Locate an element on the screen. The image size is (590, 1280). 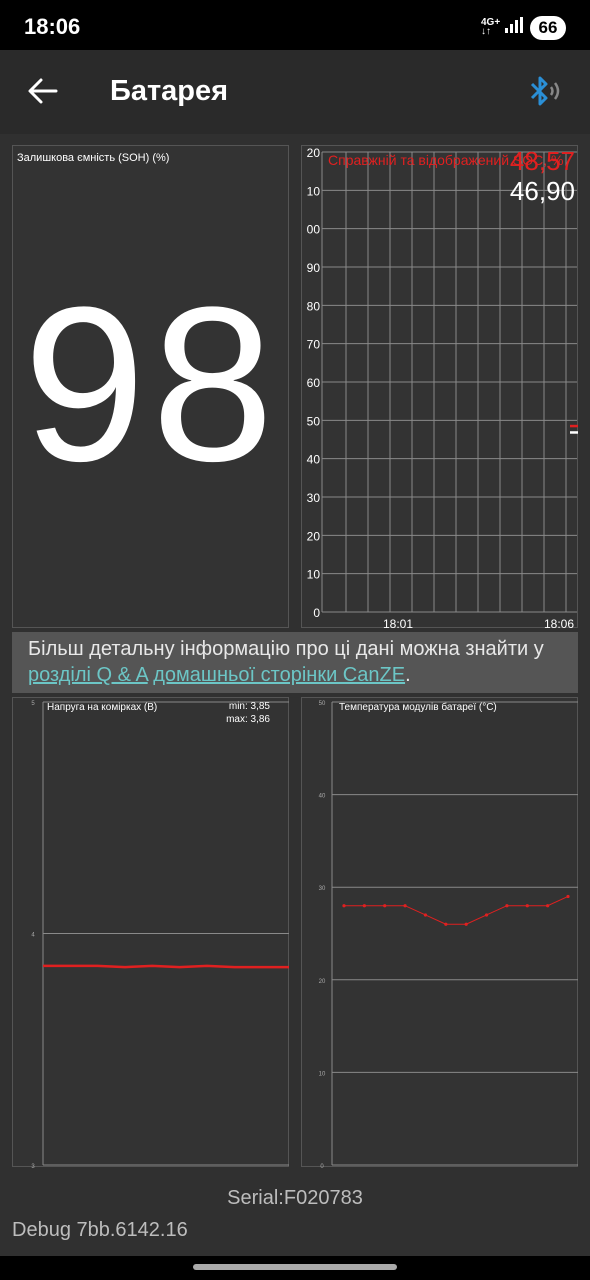
canze-home-link: домашньої сторінки CanZE is located at coordinates (279, 675).